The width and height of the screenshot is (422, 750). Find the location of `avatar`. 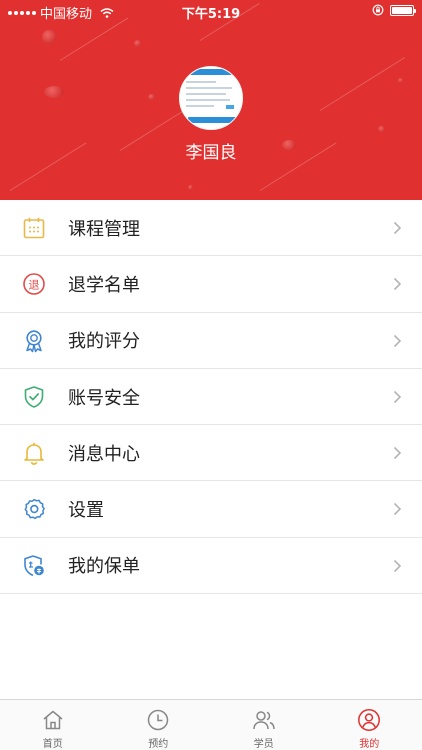

avatar is located at coordinates (211, 98).